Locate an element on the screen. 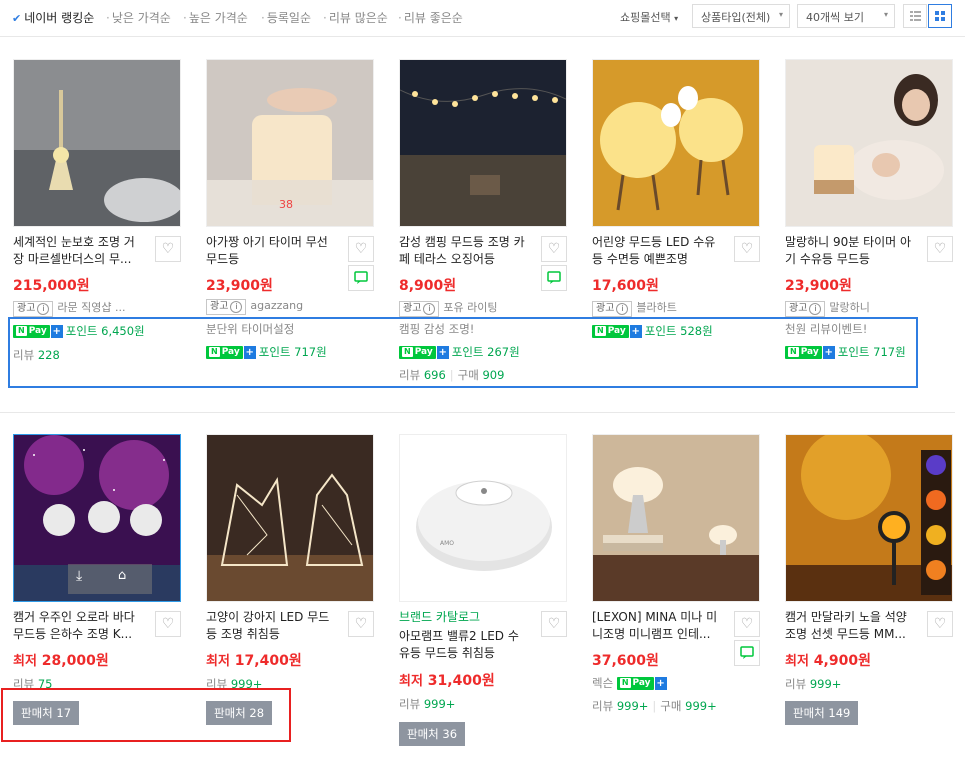  product-price: 37,600원 is located at coordinates (625, 661).